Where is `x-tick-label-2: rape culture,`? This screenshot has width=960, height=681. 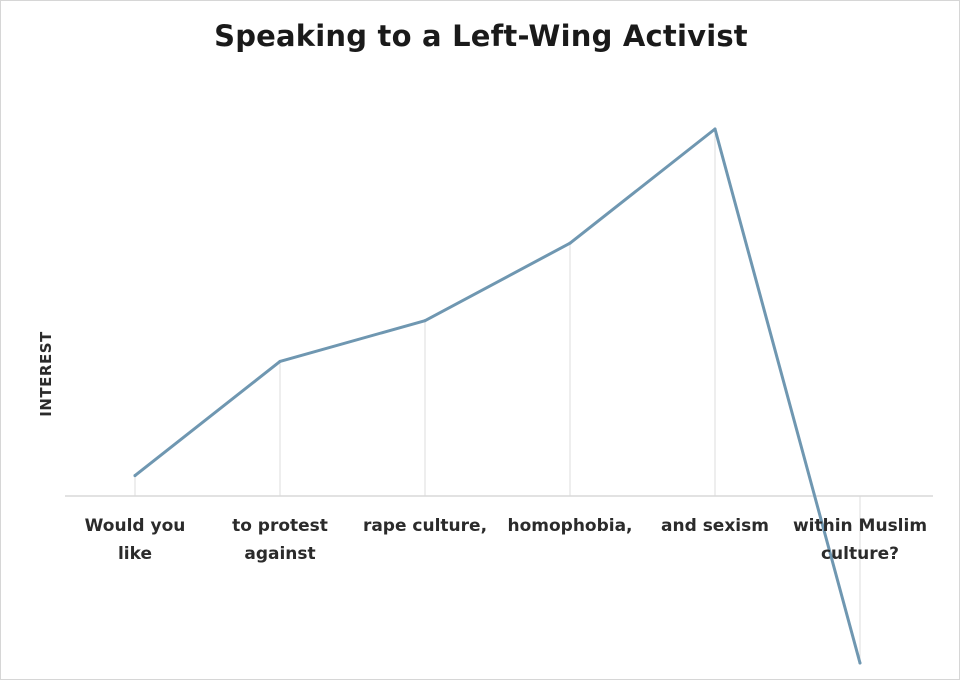 x-tick-label-2: rape culture, is located at coordinates (425, 526).